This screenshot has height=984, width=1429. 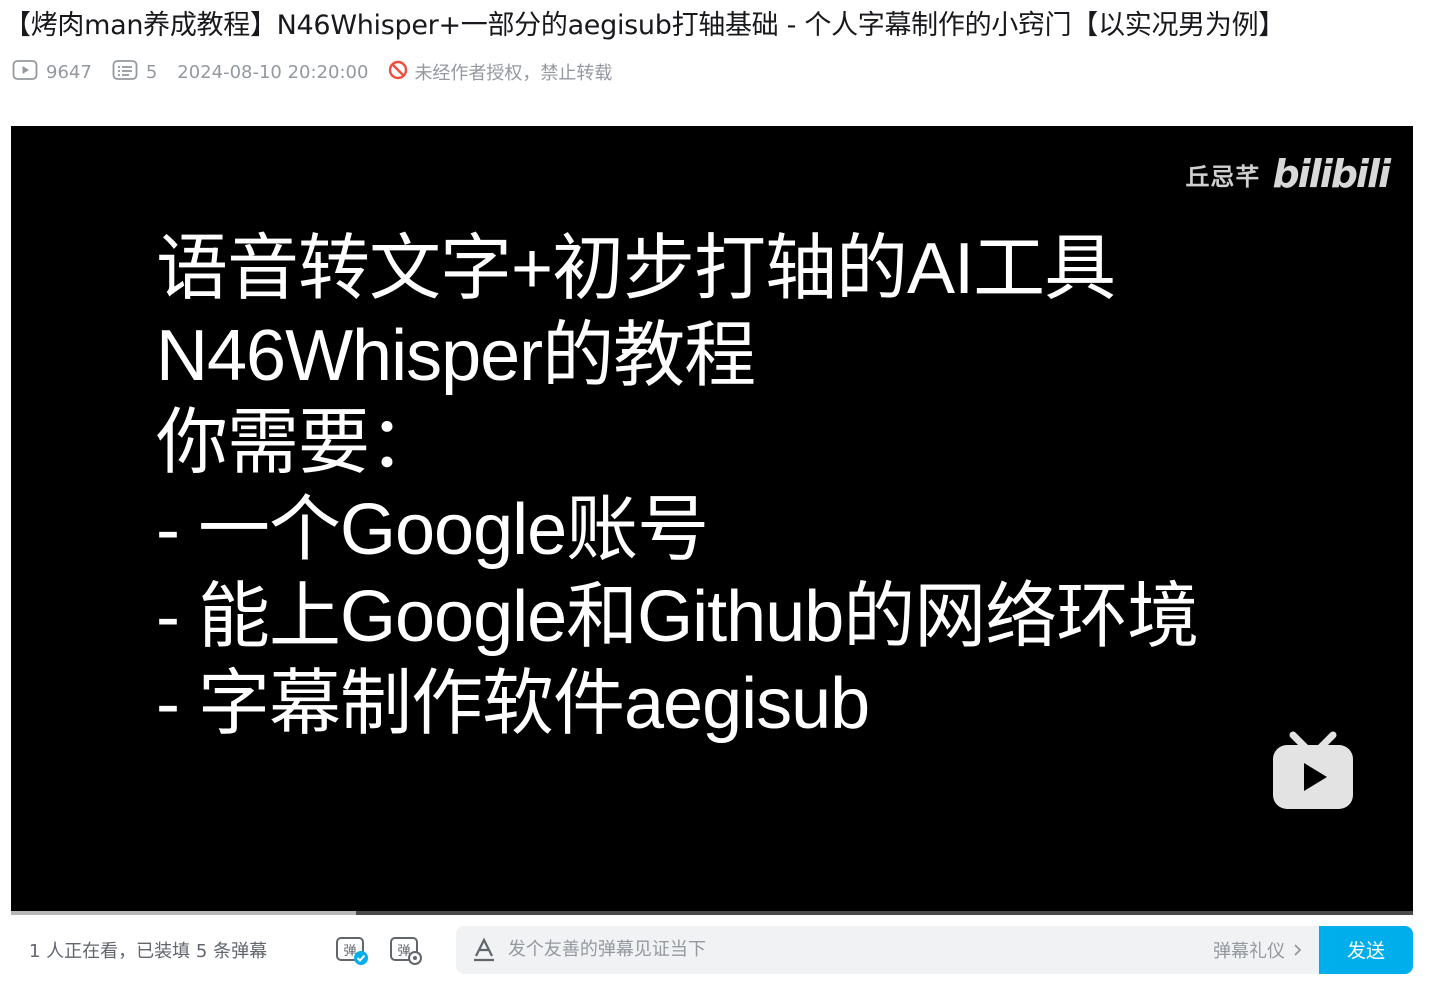 What do you see at coordinates (1313, 773) in the screenshot?
I see `bilibili-tv-play-icon` at bounding box center [1313, 773].